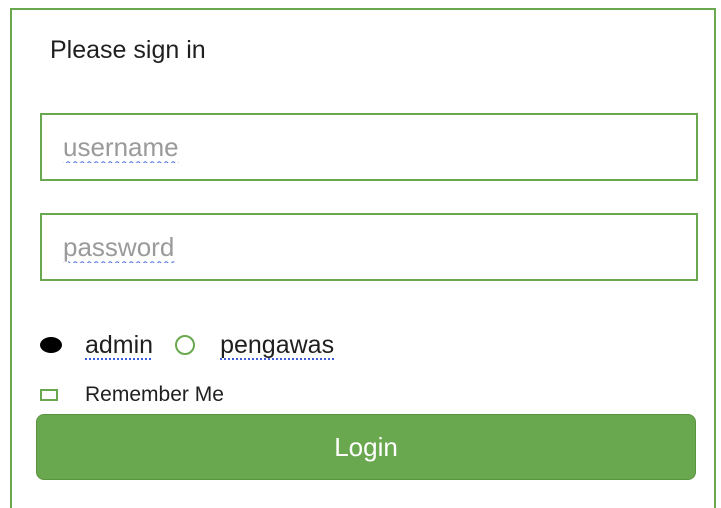 The height and width of the screenshot is (508, 721). What do you see at coordinates (119, 345) in the screenshot?
I see `role-option-label: admin` at bounding box center [119, 345].